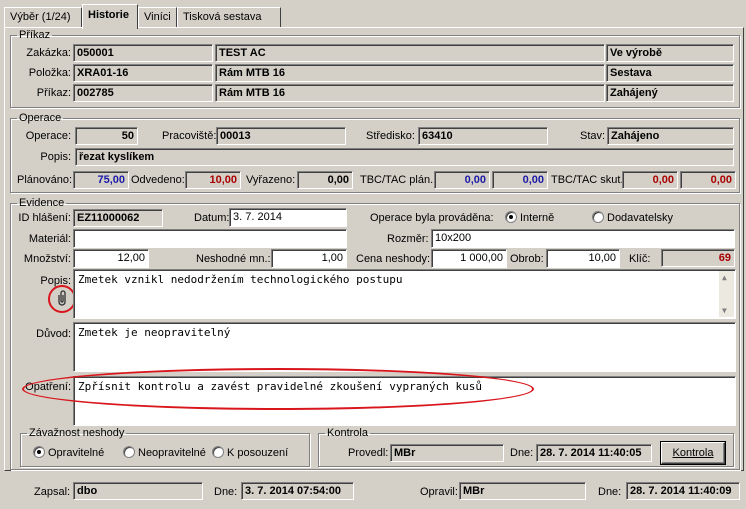 This screenshot has width=746, height=509. Describe the element at coordinates (698, 258) in the screenshot. I see `klic-value: 69` at that location.